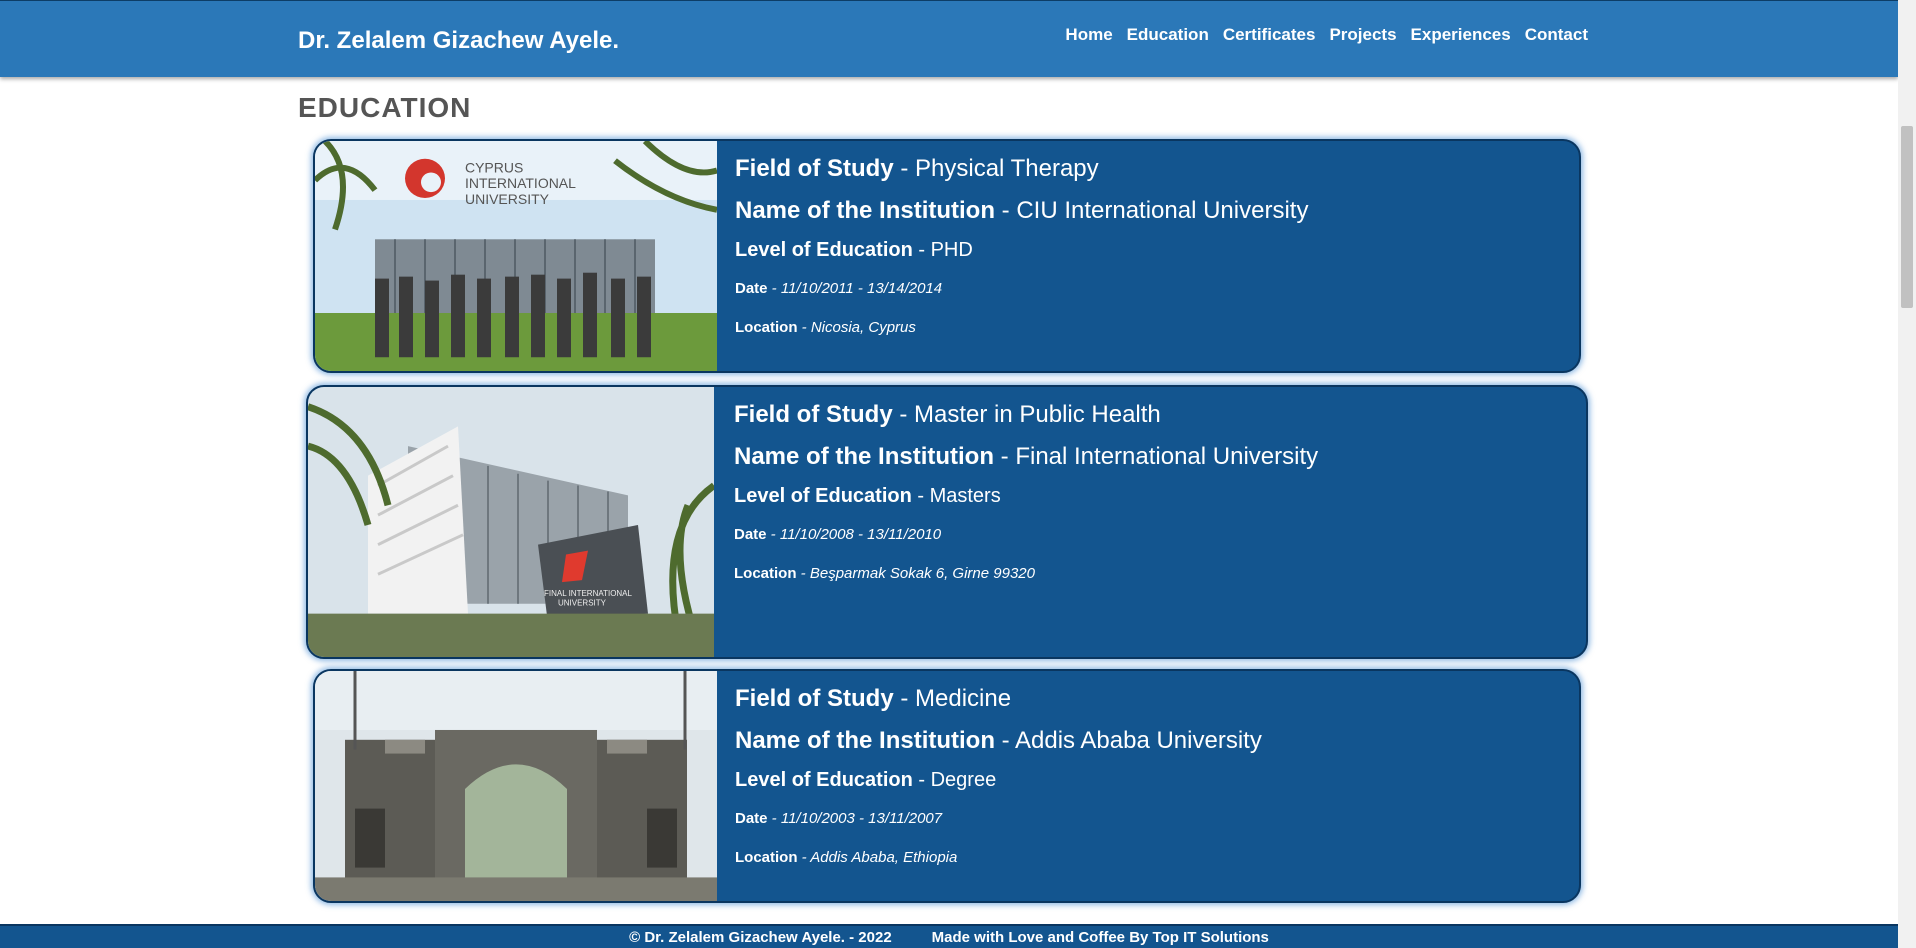  What do you see at coordinates (516, 256) in the screenshot?
I see `university-photo: CYPRUS INTERNATIONAL UNIVERSITY` at bounding box center [516, 256].